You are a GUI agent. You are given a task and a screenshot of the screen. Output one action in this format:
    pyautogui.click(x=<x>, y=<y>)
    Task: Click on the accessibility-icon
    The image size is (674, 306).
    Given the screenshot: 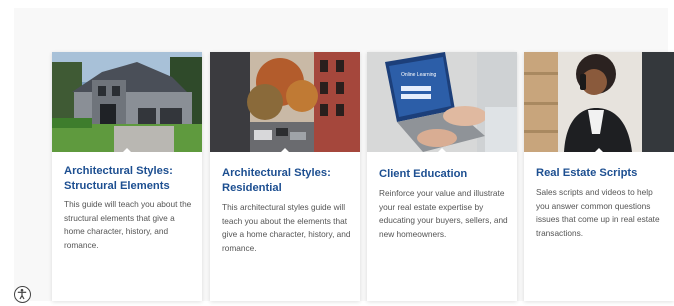 What is the action you would take?
    pyautogui.click(x=22, y=294)
    